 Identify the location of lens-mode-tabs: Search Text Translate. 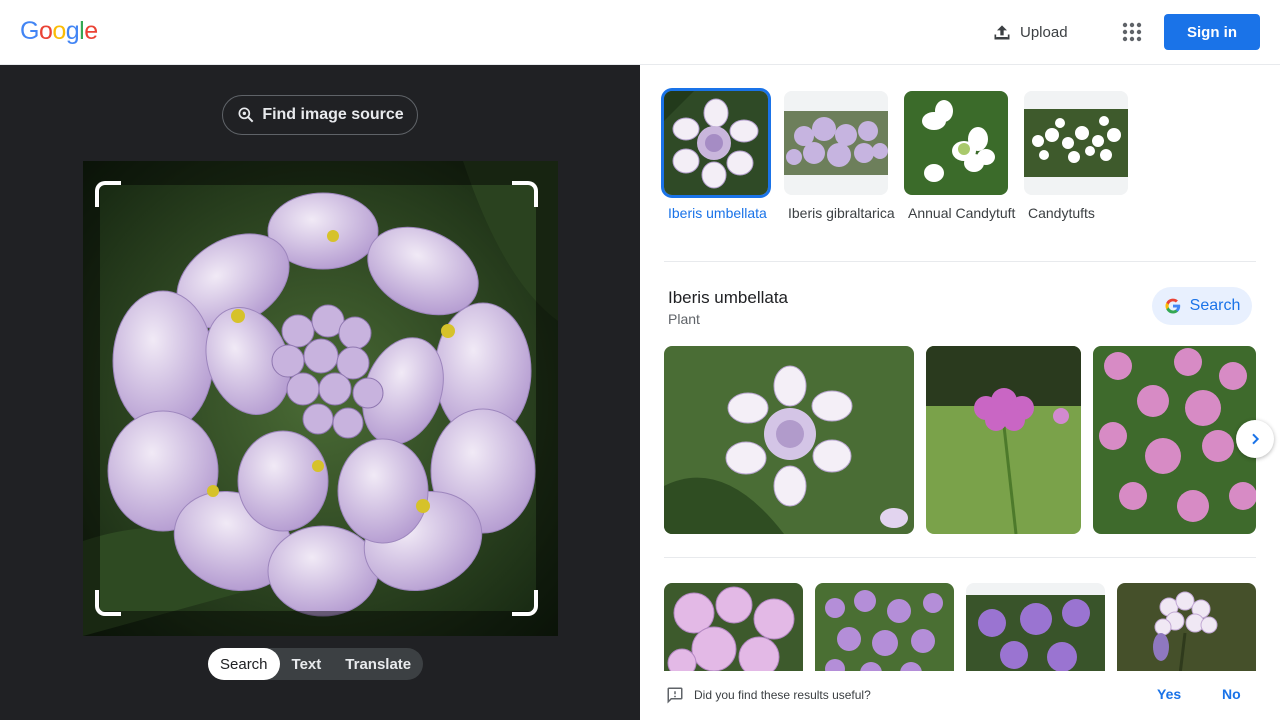
(316, 664).